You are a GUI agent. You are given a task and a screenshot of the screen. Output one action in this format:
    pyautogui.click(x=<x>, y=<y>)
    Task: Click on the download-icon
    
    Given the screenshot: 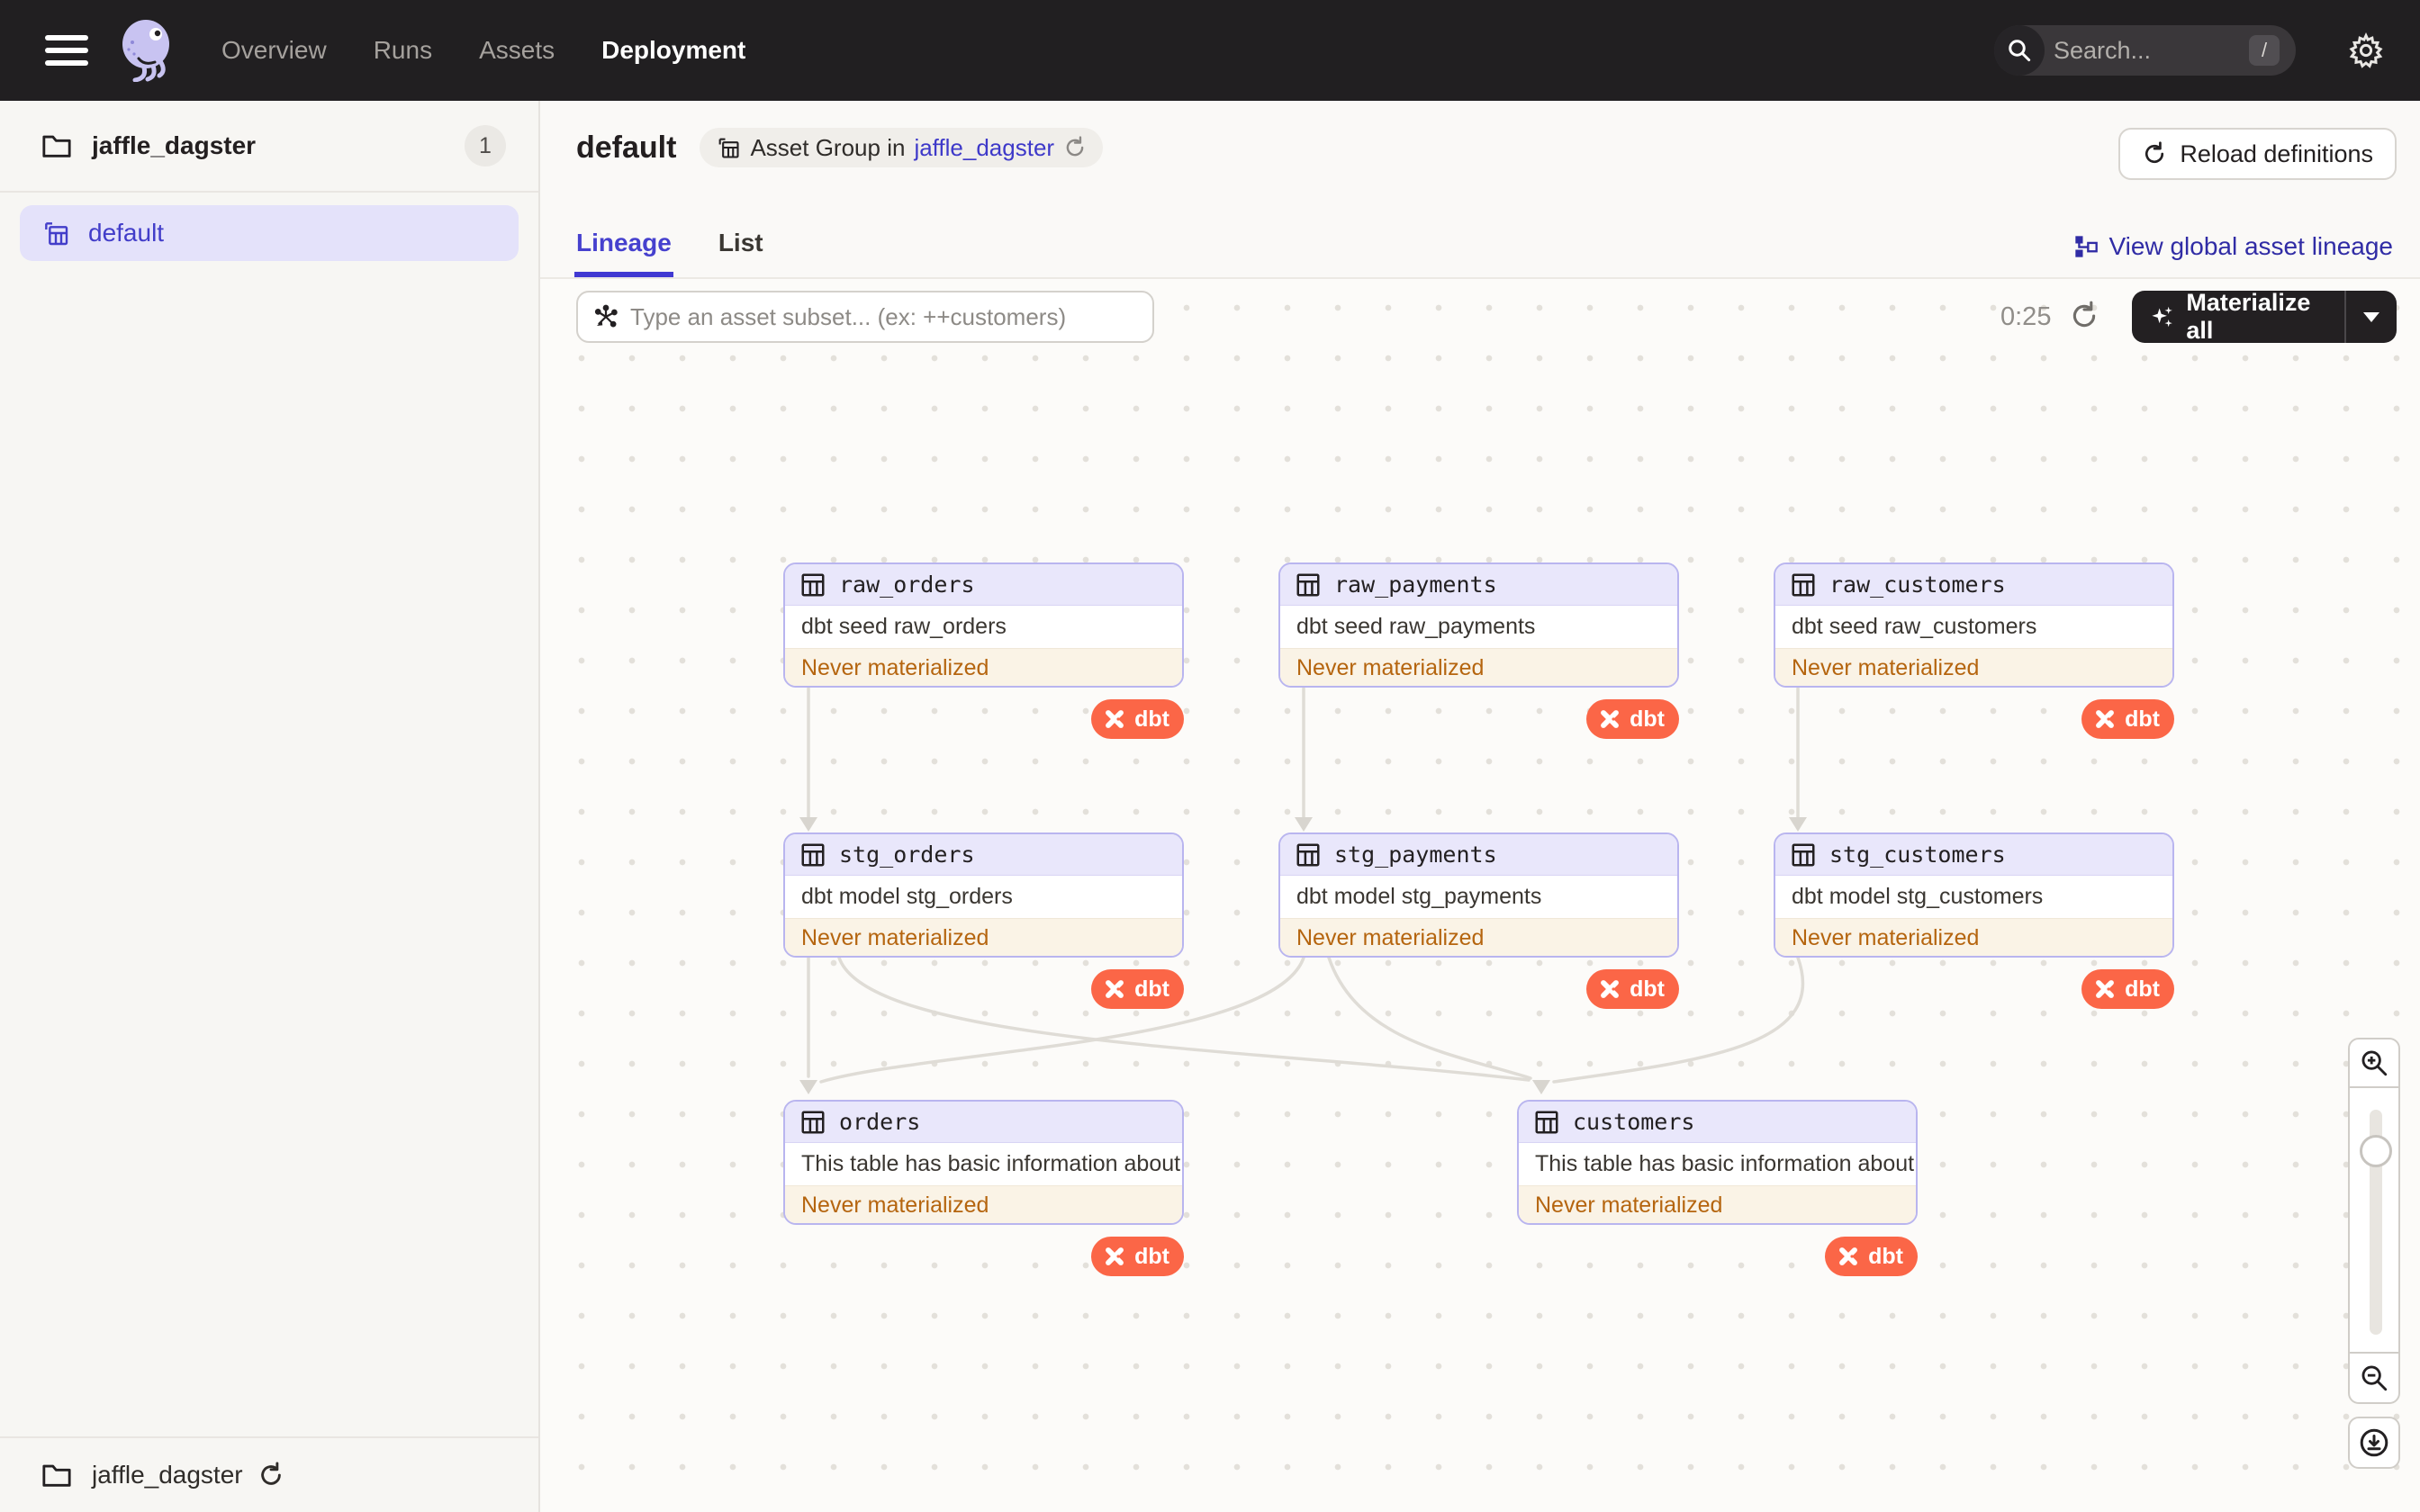 What is the action you would take?
    pyautogui.click(x=2374, y=1442)
    